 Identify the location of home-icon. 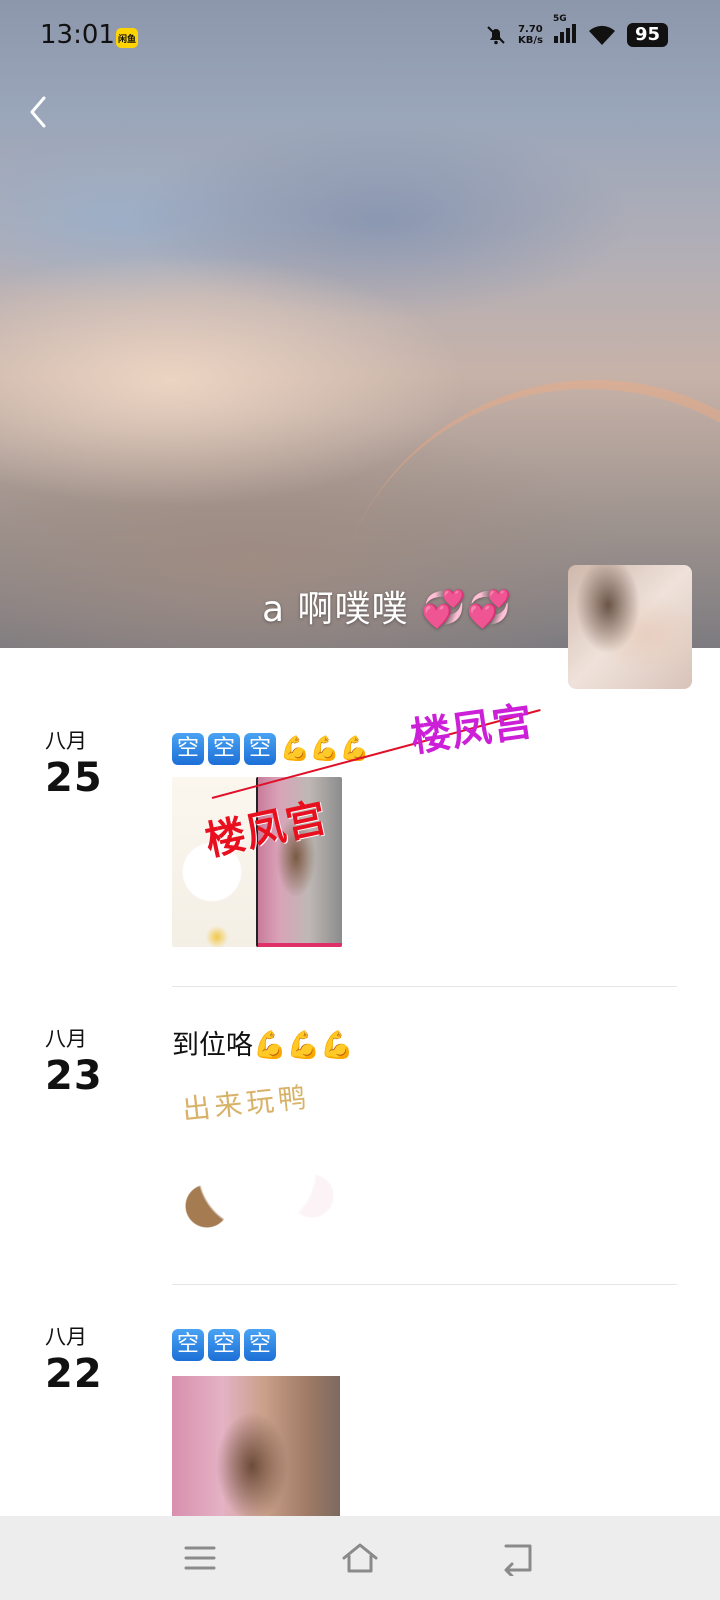
(360, 1558).